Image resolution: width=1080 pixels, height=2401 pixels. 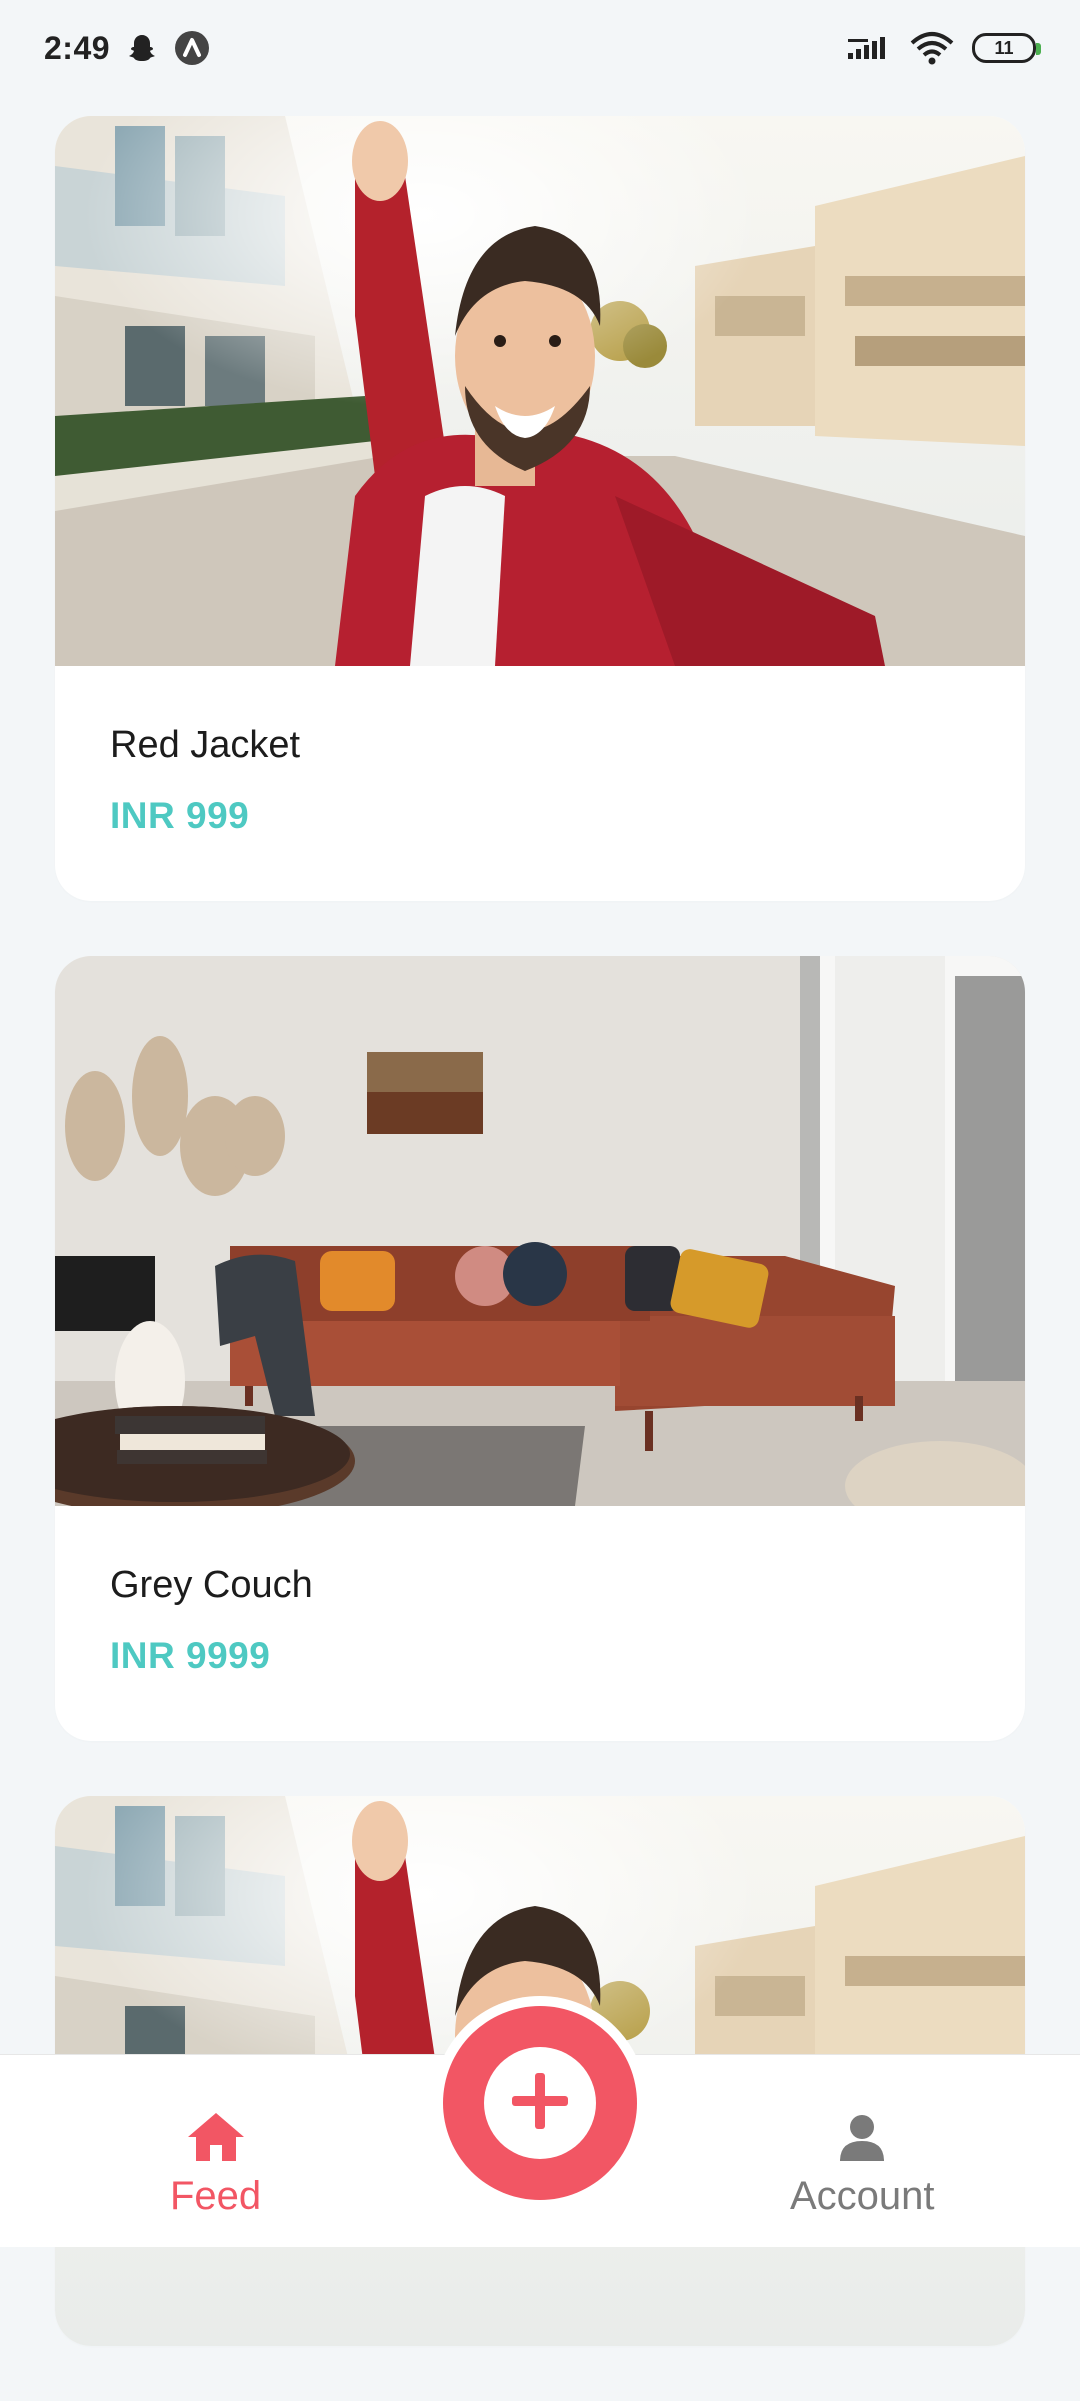 I want to click on add-item-button, so click(x=540, y=2103).